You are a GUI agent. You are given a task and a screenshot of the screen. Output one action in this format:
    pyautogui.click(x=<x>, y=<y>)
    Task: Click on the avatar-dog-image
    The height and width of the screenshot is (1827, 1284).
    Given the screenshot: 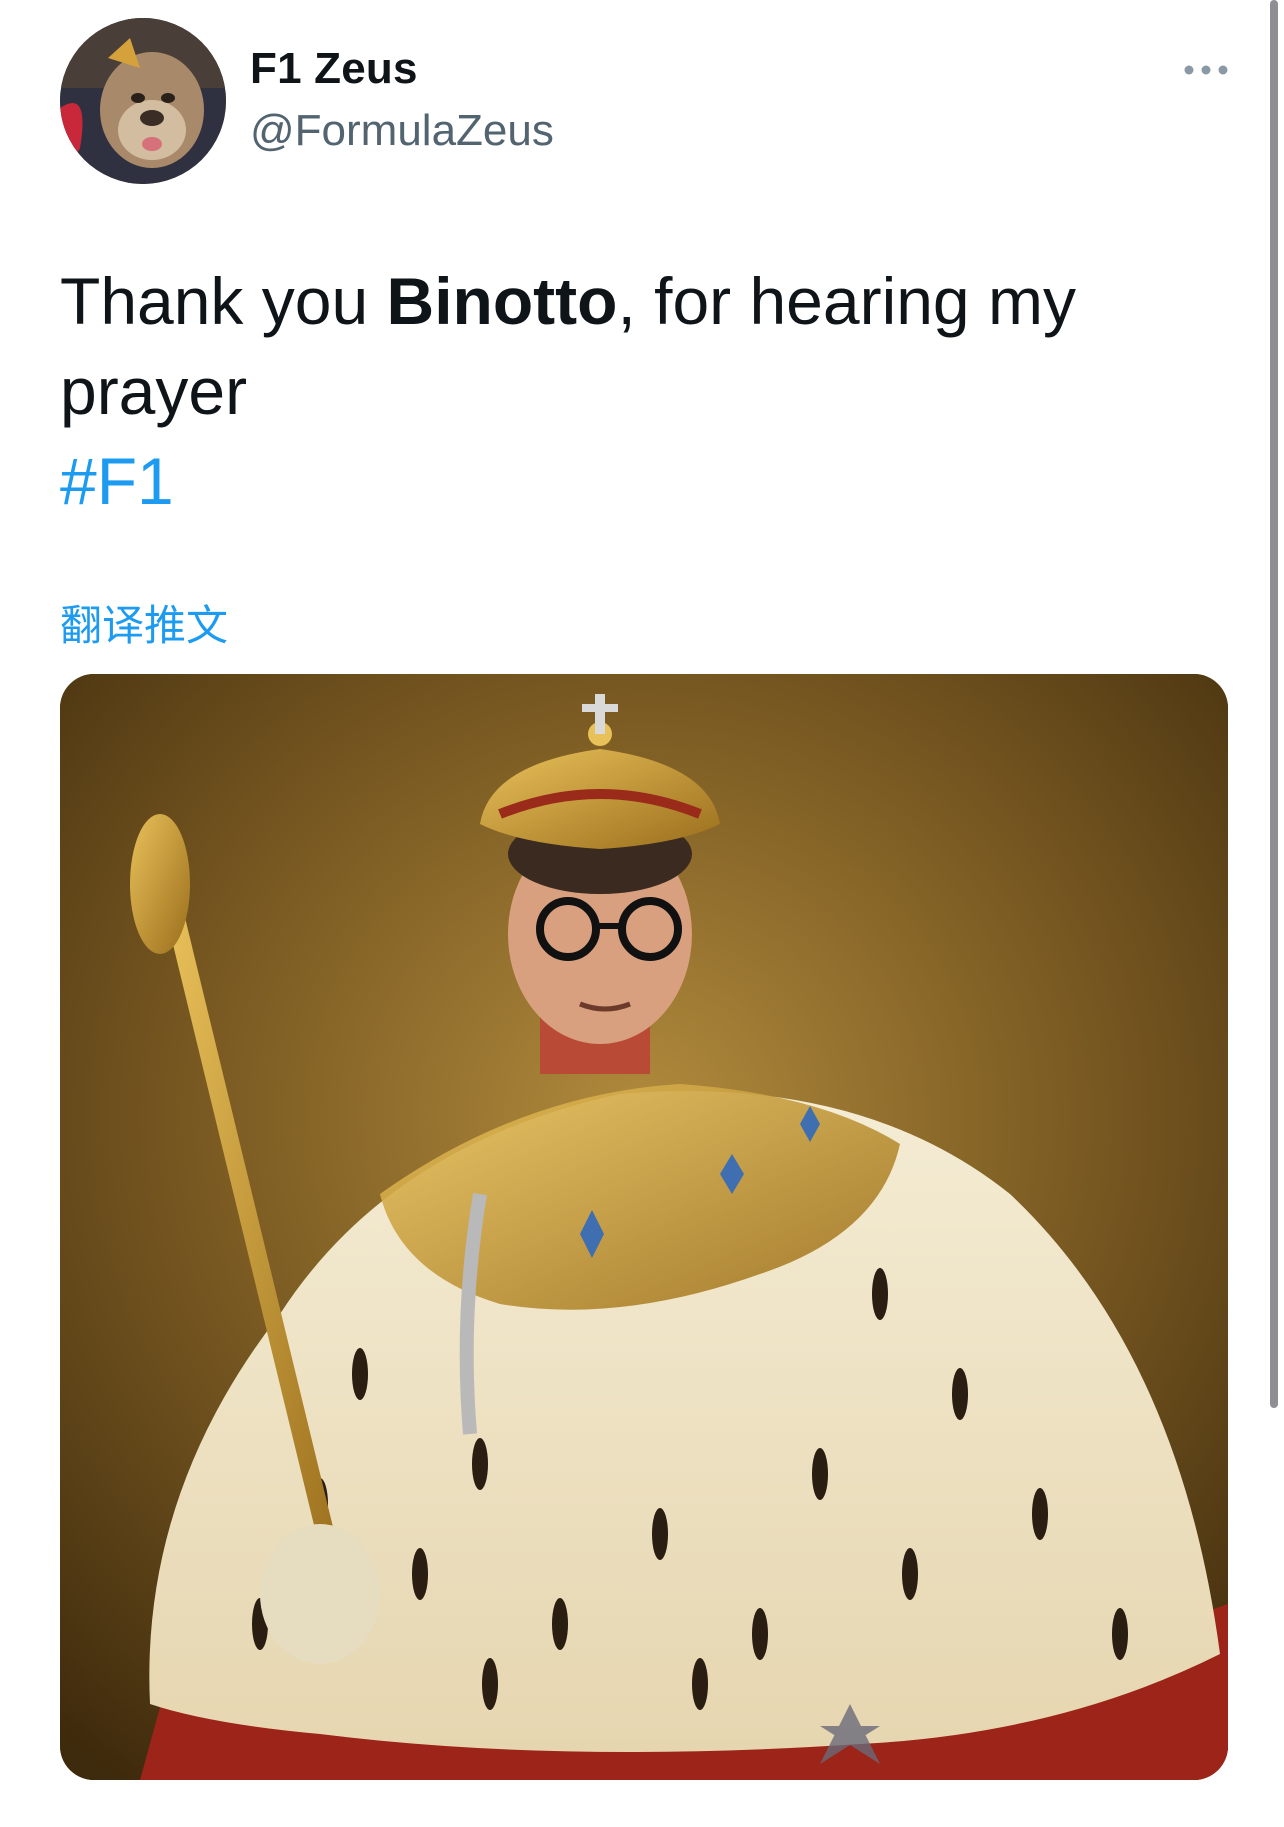 What is the action you would take?
    pyautogui.click(x=143, y=101)
    